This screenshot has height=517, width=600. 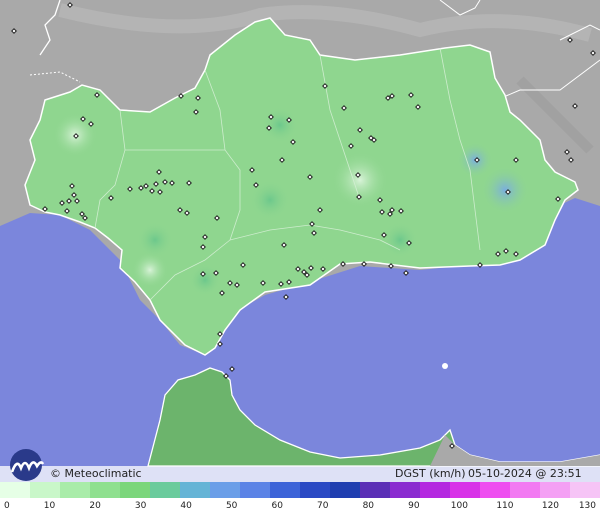 I want to click on scale-tick-label: 20, so click(x=95, y=506).